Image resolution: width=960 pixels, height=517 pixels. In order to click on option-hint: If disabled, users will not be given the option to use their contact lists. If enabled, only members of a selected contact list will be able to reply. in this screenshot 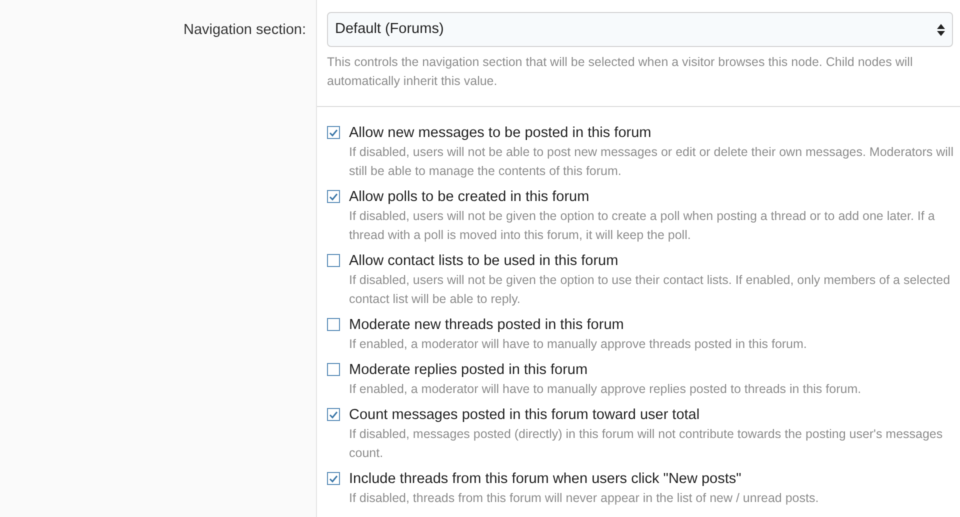, I will do `click(650, 290)`.